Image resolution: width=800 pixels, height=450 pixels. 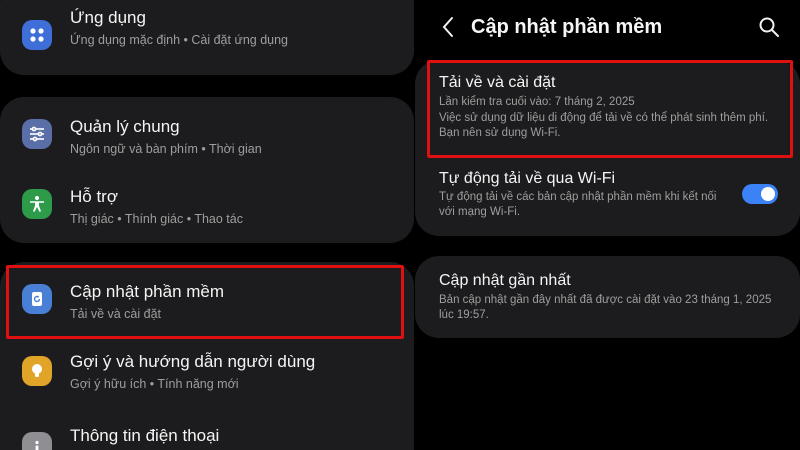 I want to click on settings-item-subtitle: Ứng dụng mặc định • Cài đặt ứng dụng, so click(x=179, y=40).